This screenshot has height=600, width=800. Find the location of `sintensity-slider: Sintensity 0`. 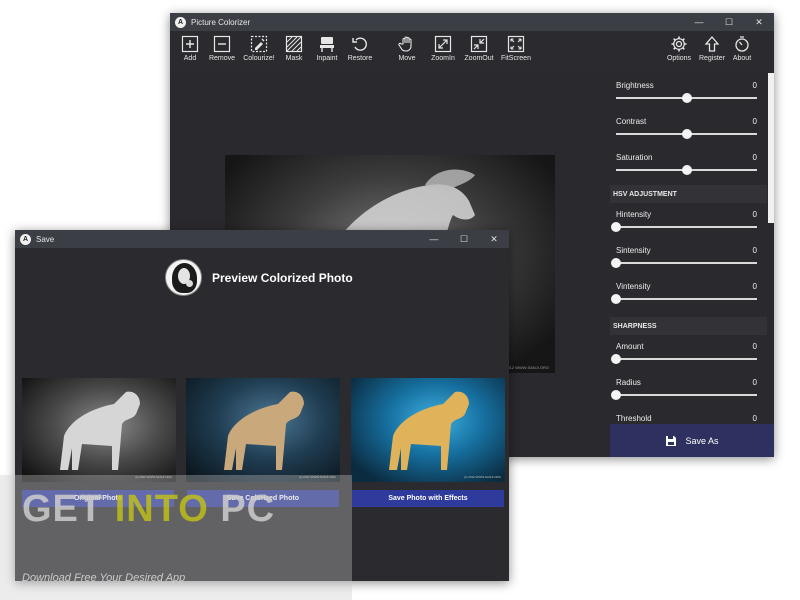

sintensity-slider: Sintensity 0 is located at coordinates (684, 264).